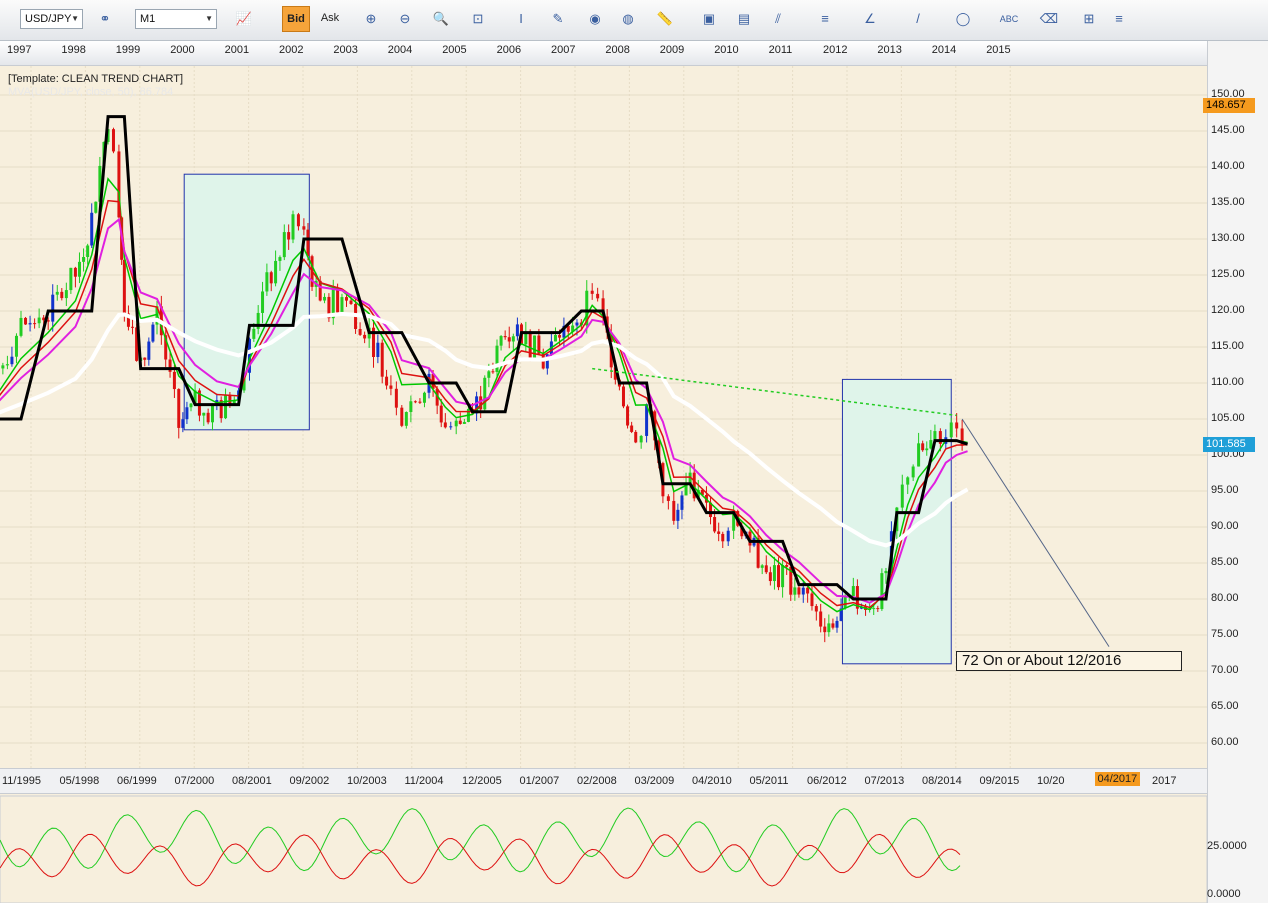 The width and height of the screenshot is (1268, 903). I want to click on current-price-label: 101.585, so click(1229, 444).